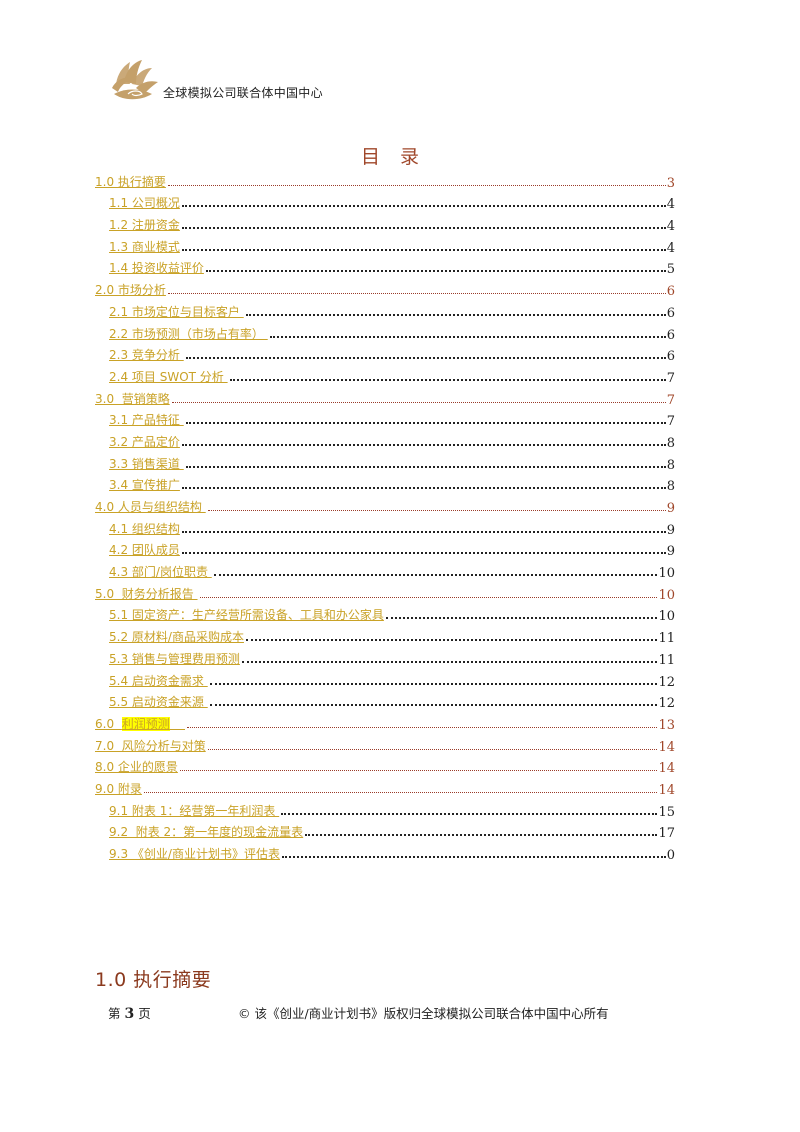 Image resolution: width=800 pixels, height=1132 pixels. I want to click on toc-entry: 5.2 原材料/商品采购成本 11, so click(385, 635).